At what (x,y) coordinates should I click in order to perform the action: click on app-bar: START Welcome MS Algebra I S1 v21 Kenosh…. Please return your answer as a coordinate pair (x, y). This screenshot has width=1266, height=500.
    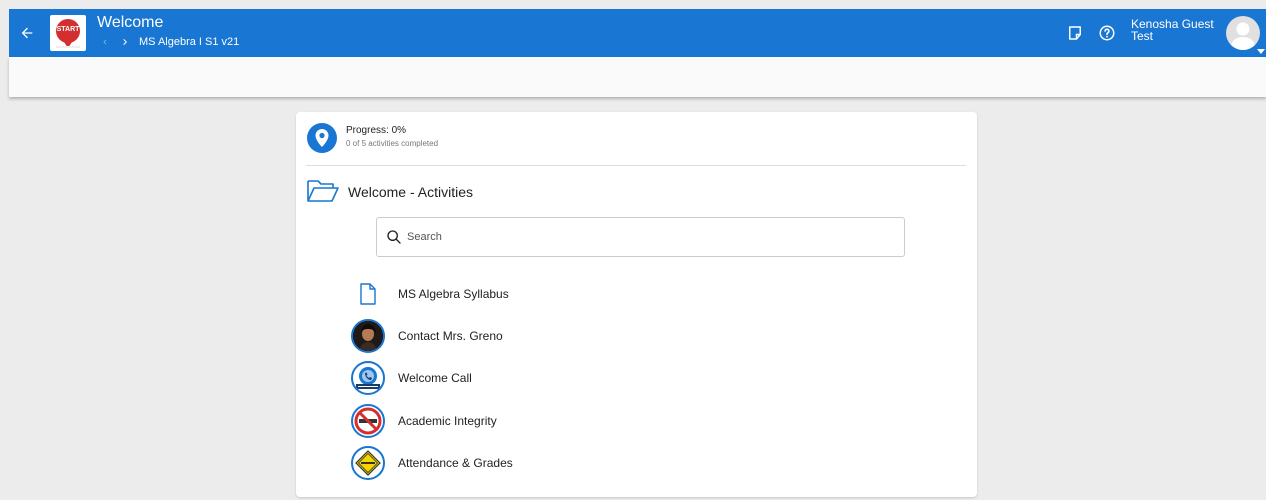
    Looking at the image, I should click on (637, 33).